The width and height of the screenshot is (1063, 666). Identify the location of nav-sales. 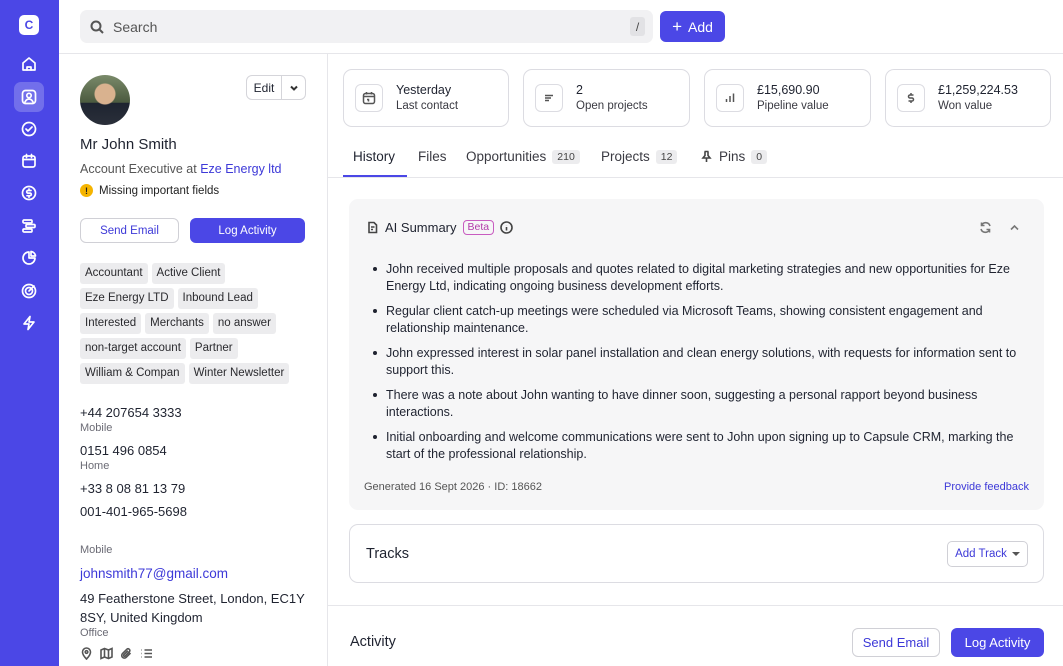
(29, 193).